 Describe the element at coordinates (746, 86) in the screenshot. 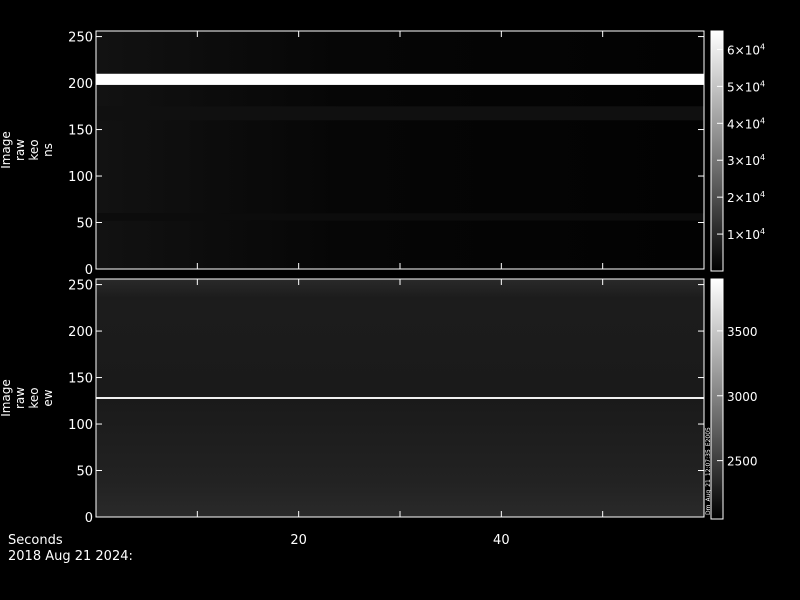

I see `panel-ns-colorbar-tick-label: 5×104` at that location.